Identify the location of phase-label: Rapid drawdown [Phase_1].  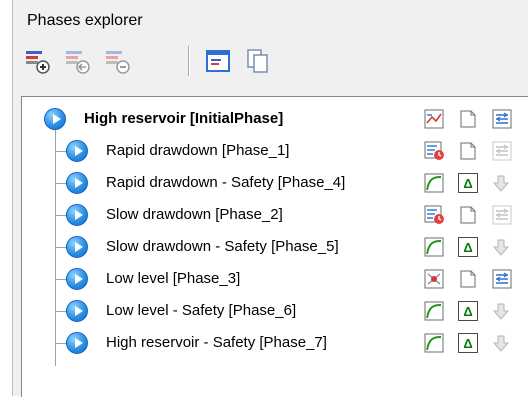
(198, 150).